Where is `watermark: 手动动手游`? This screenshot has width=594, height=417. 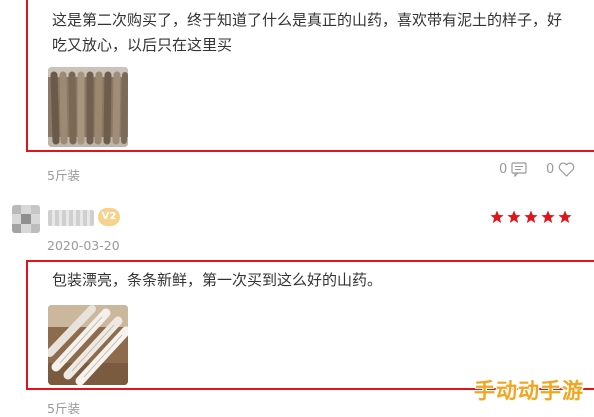
watermark: 手动动手游 is located at coordinates (529, 391).